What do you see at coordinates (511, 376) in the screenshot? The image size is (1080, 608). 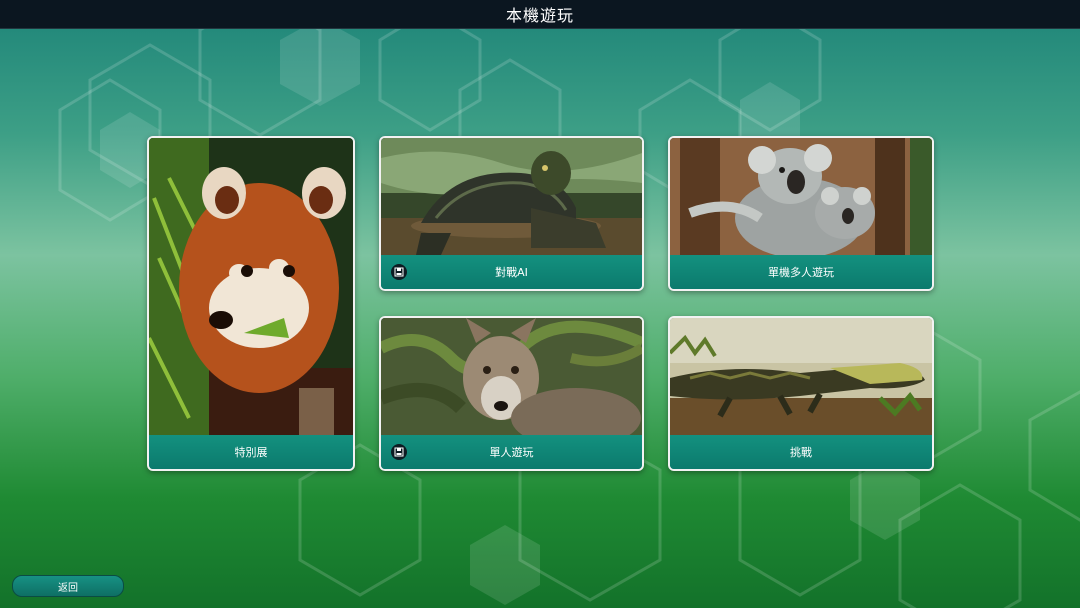 I see `wolf-image` at bounding box center [511, 376].